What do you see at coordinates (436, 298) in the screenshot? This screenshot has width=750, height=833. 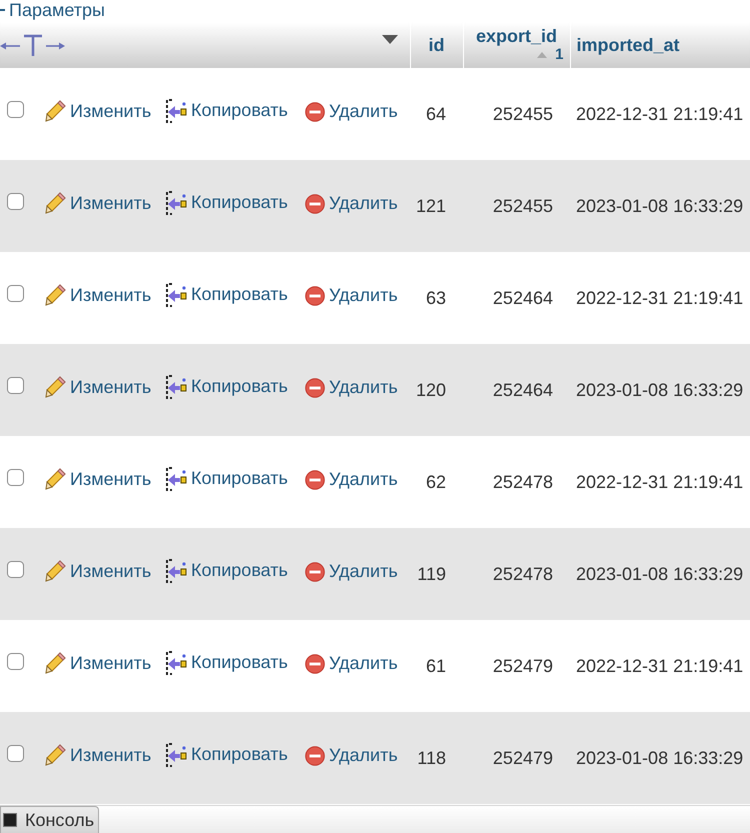 I see `table-cell: 63` at bounding box center [436, 298].